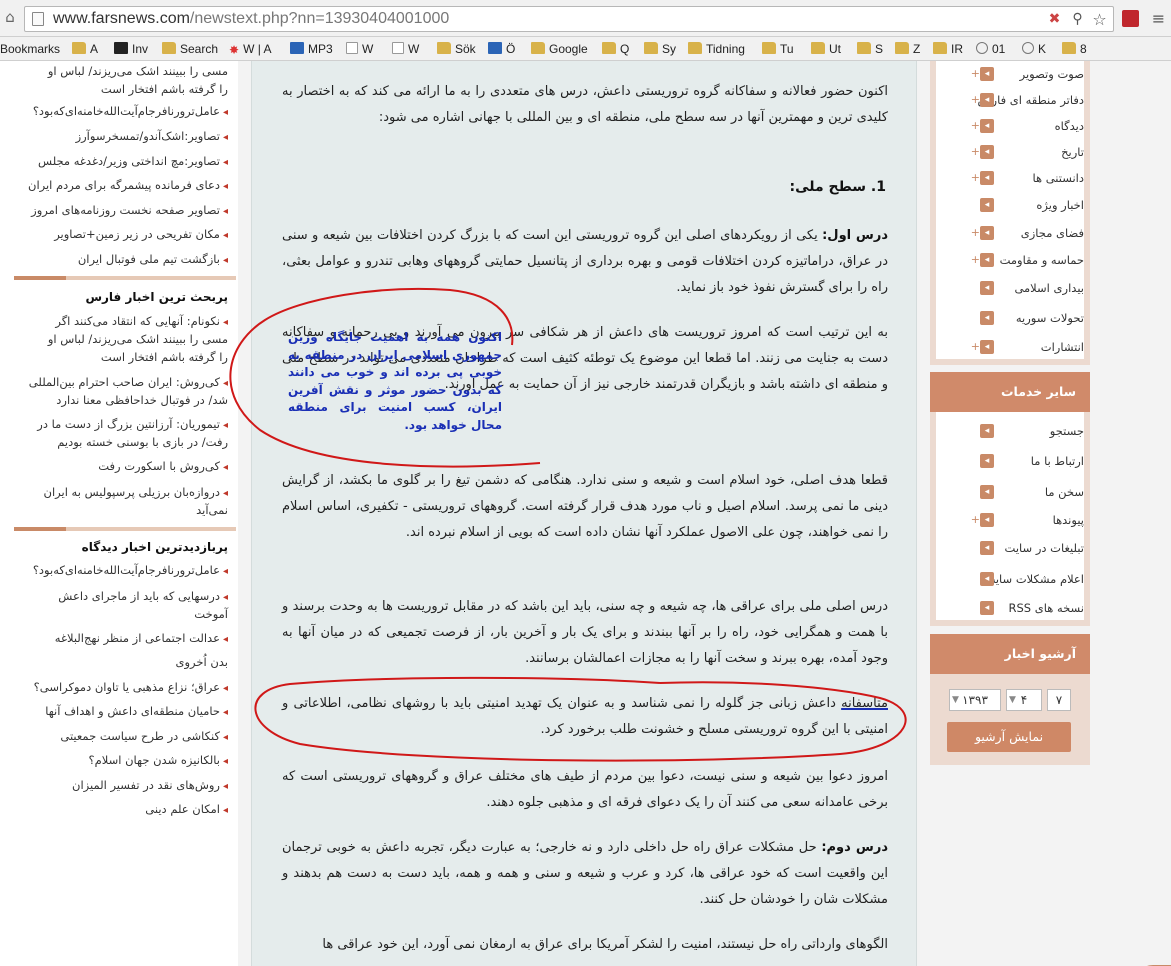 This screenshot has height=966, width=1171. I want to click on bookmark-item: K, so click(1034, 49).